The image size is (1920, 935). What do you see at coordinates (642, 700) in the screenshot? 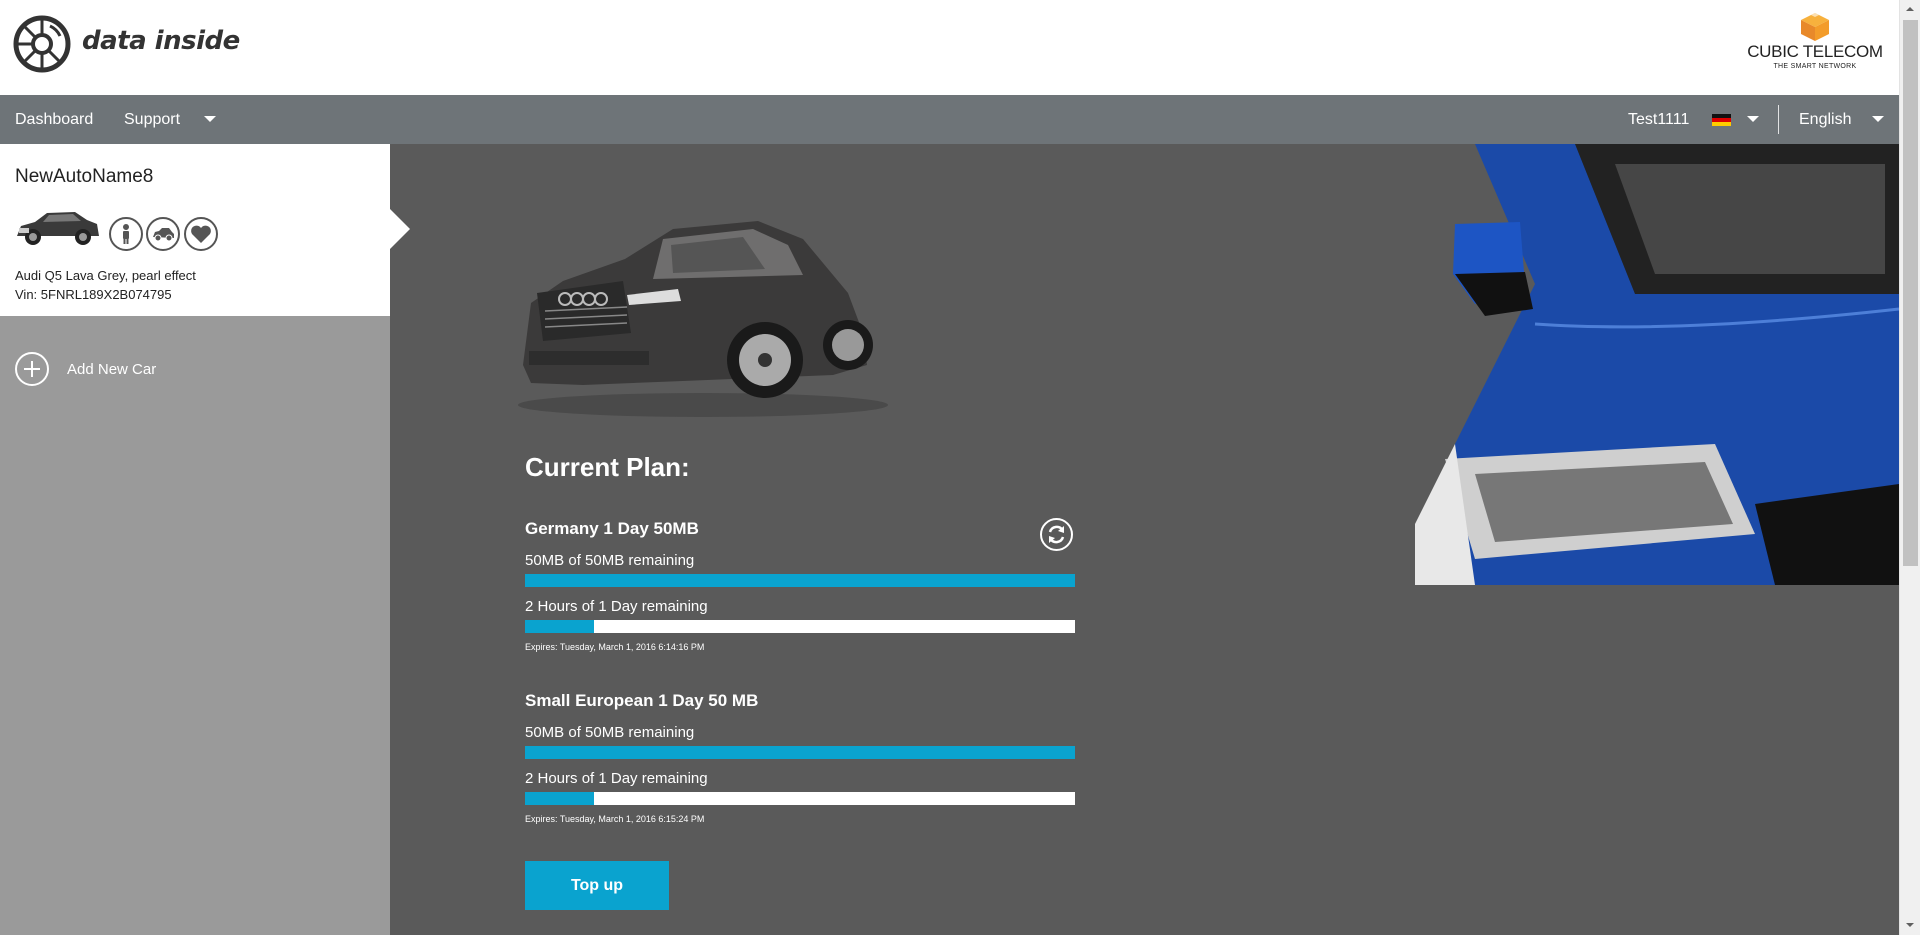
I see `plan-name: Small European 1 Day 50 MB` at bounding box center [642, 700].